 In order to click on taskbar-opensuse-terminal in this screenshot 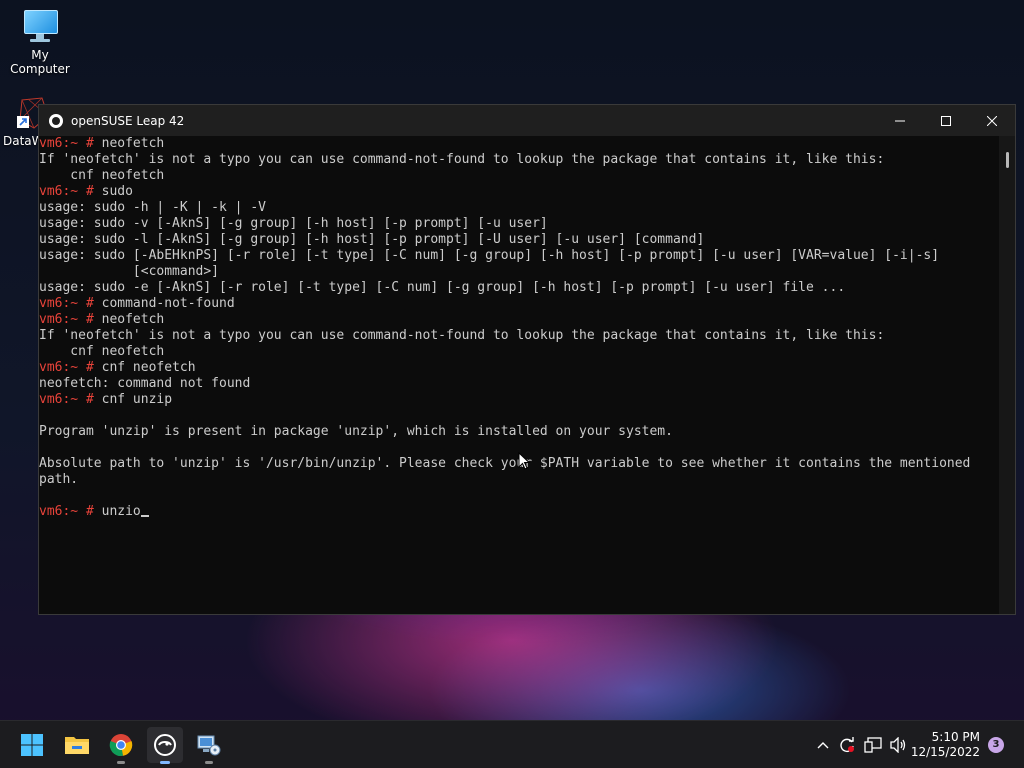, I will do `click(165, 745)`.